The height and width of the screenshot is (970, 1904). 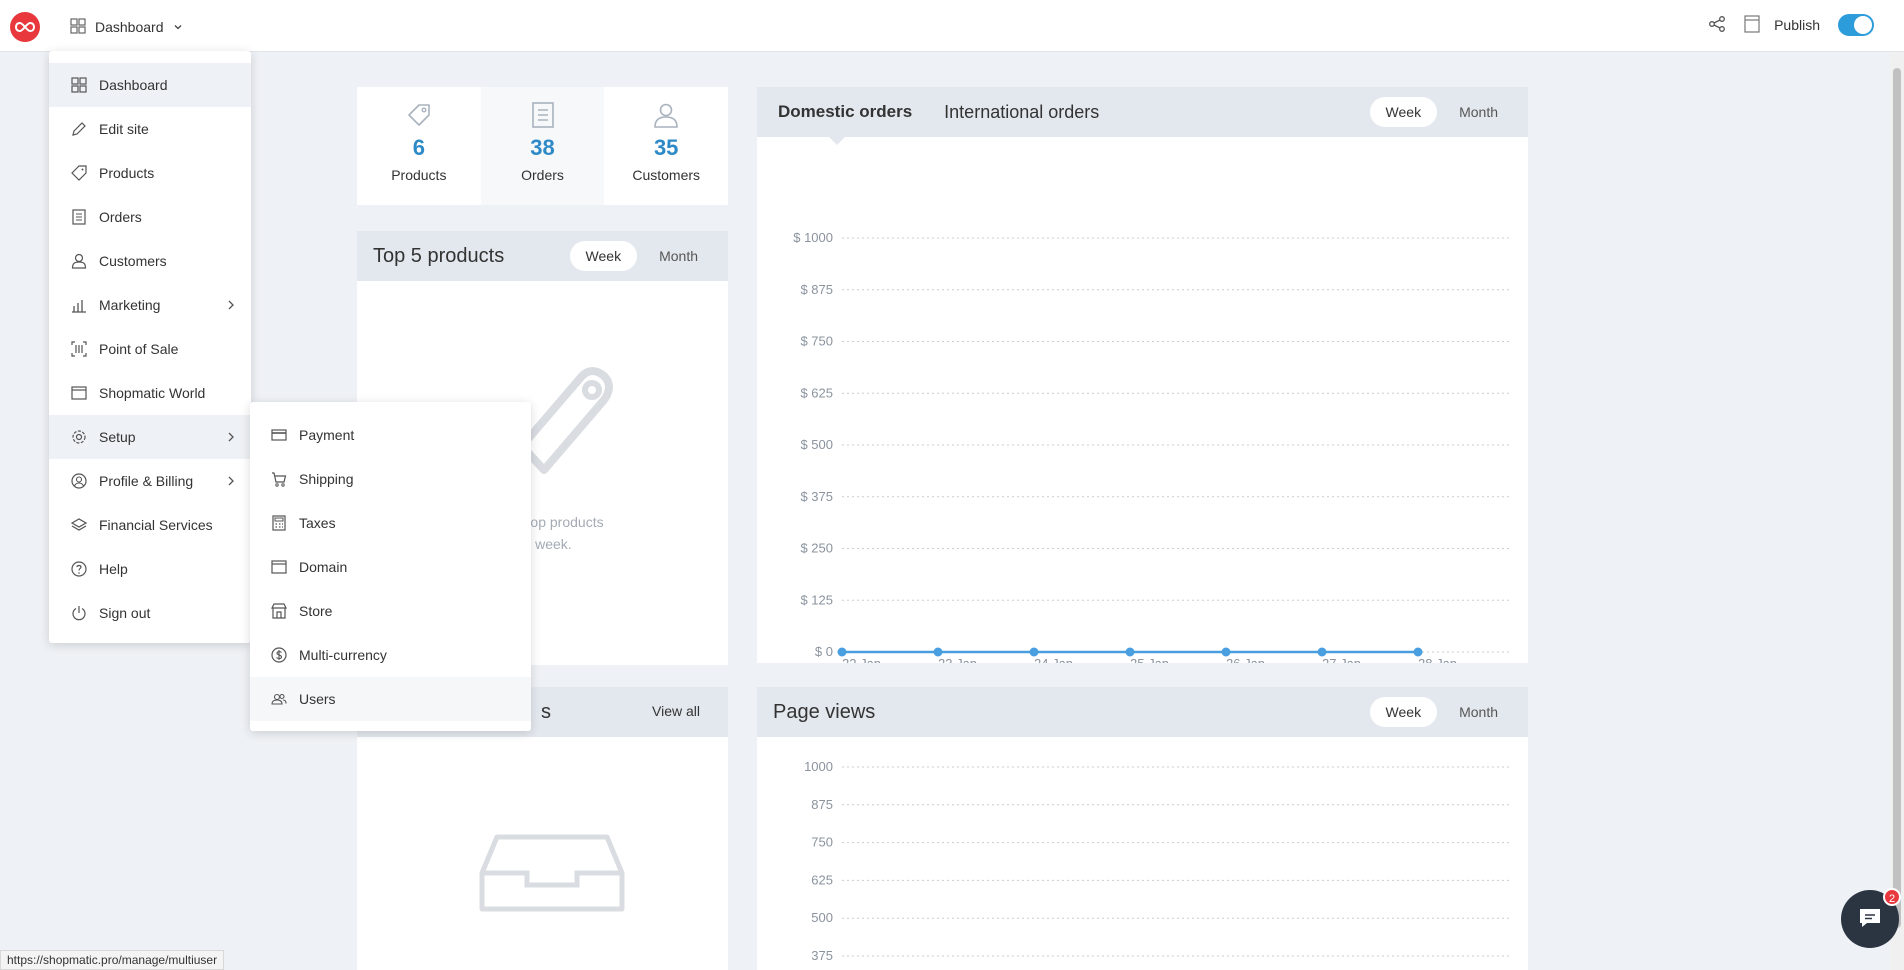 I want to click on stat-orders: 38 Orders, so click(x=542, y=146).